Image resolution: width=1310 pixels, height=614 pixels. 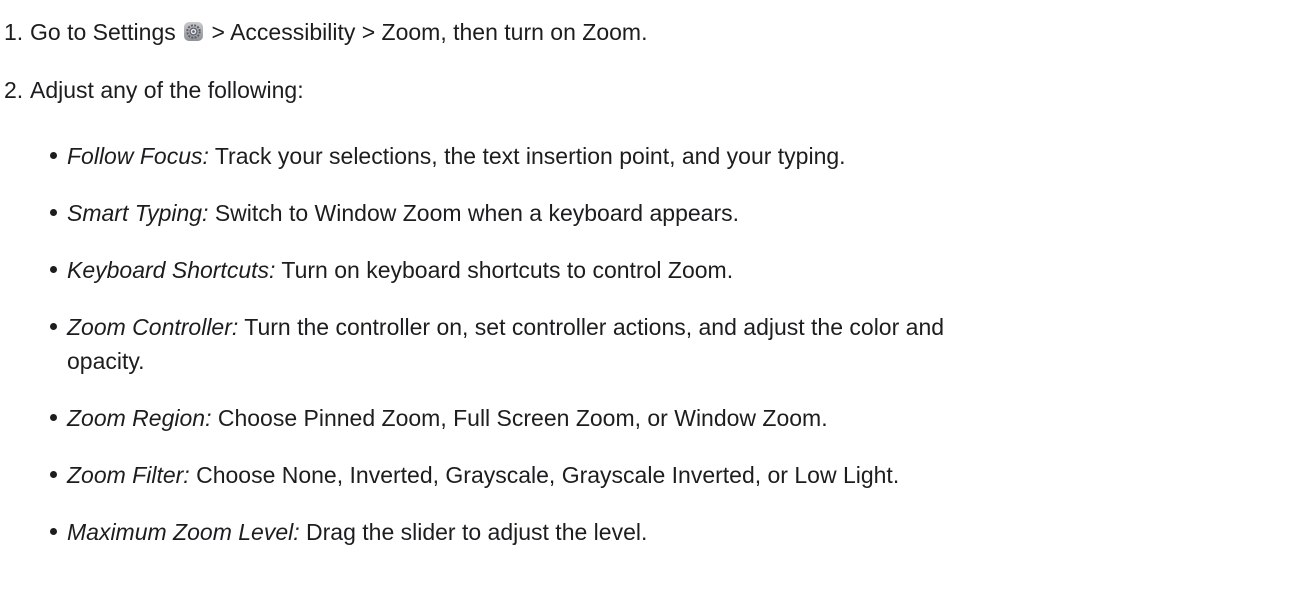 I want to click on option-desc-continued: opacity., so click(x=106, y=361).